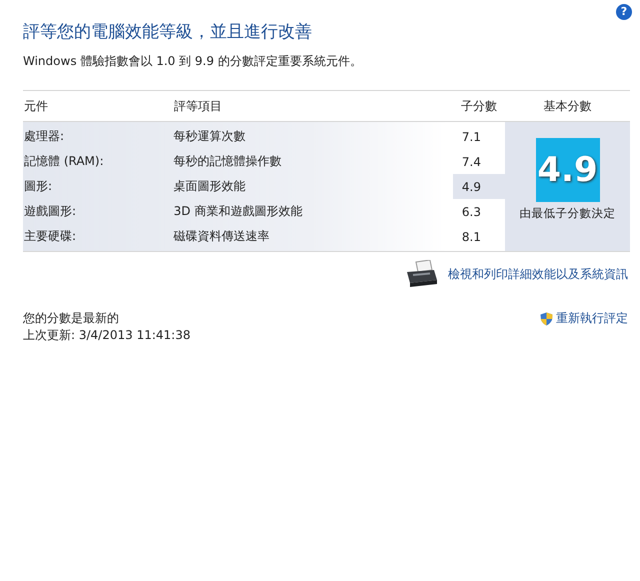 The image size is (640, 581). Describe the element at coordinates (210, 136) in the screenshot. I see `table-cell-text: 每秒運算次數` at that location.